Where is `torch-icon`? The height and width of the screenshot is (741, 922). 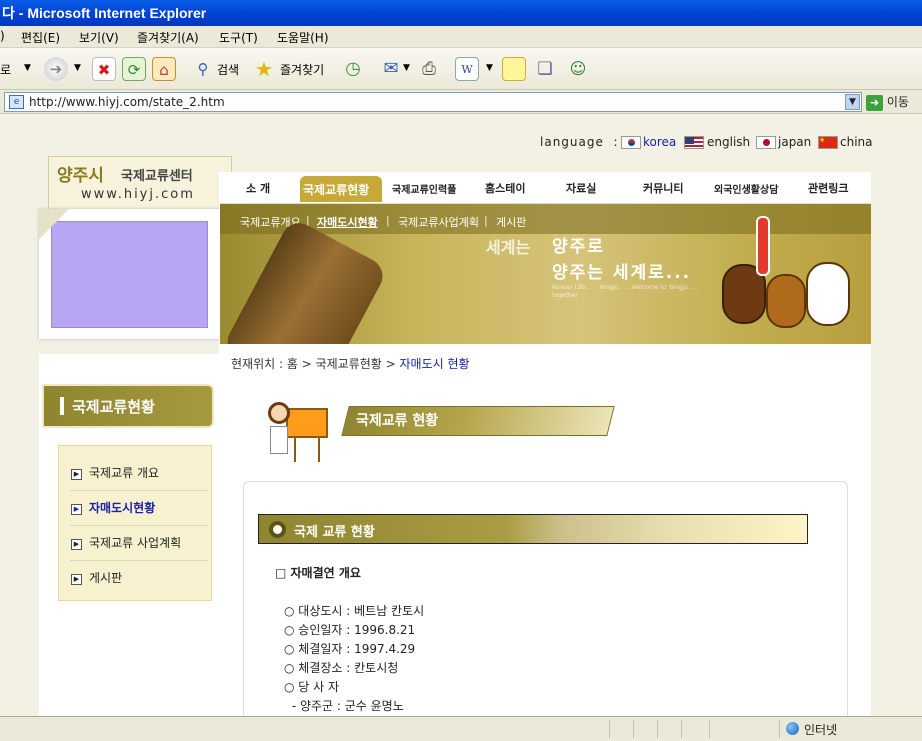
torch-icon is located at coordinates (763, 246).